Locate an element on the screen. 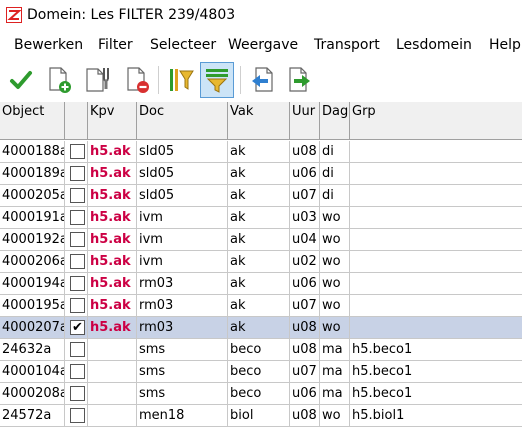  checkbox-checked: ✔ is located at coordinates (77, 327).